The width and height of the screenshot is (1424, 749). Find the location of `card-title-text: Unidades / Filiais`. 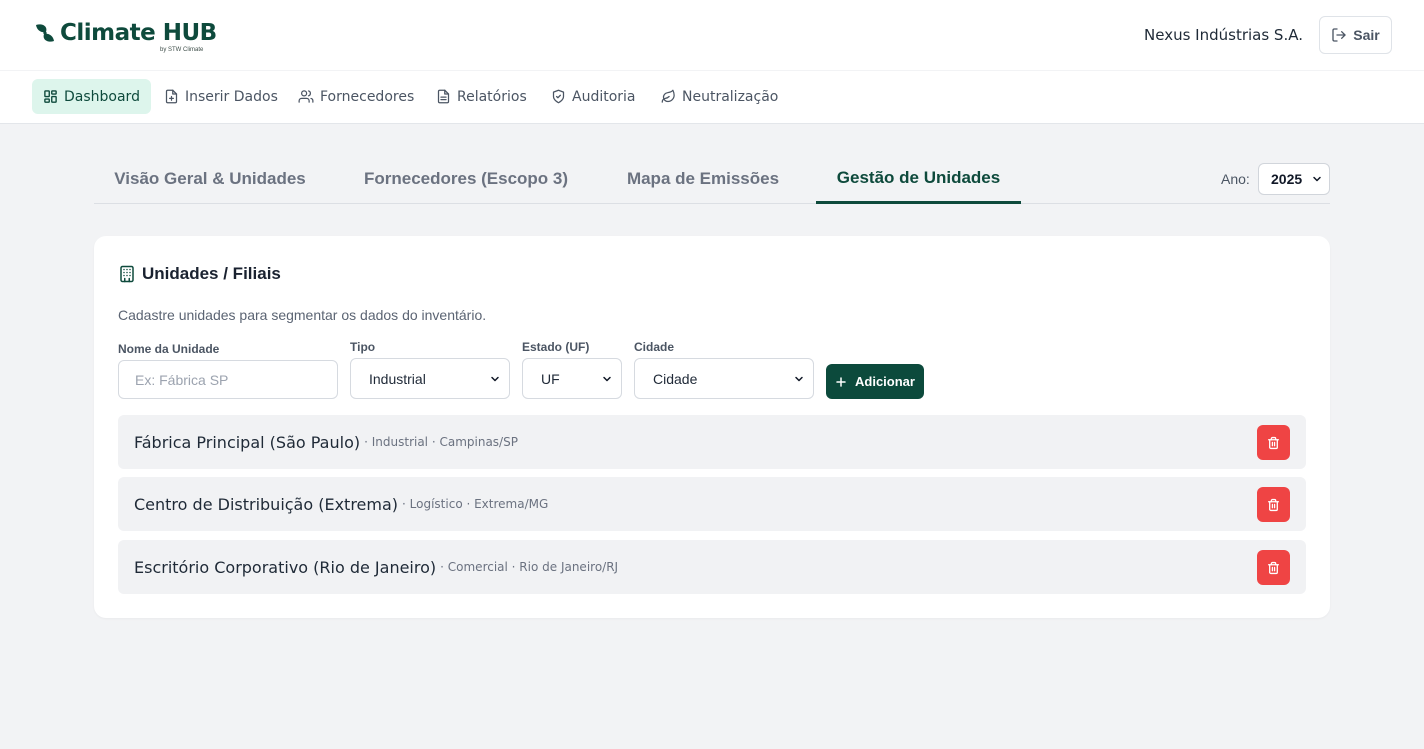

card-title-text: Unidades / Filiais is located at coordinates (211, 273).